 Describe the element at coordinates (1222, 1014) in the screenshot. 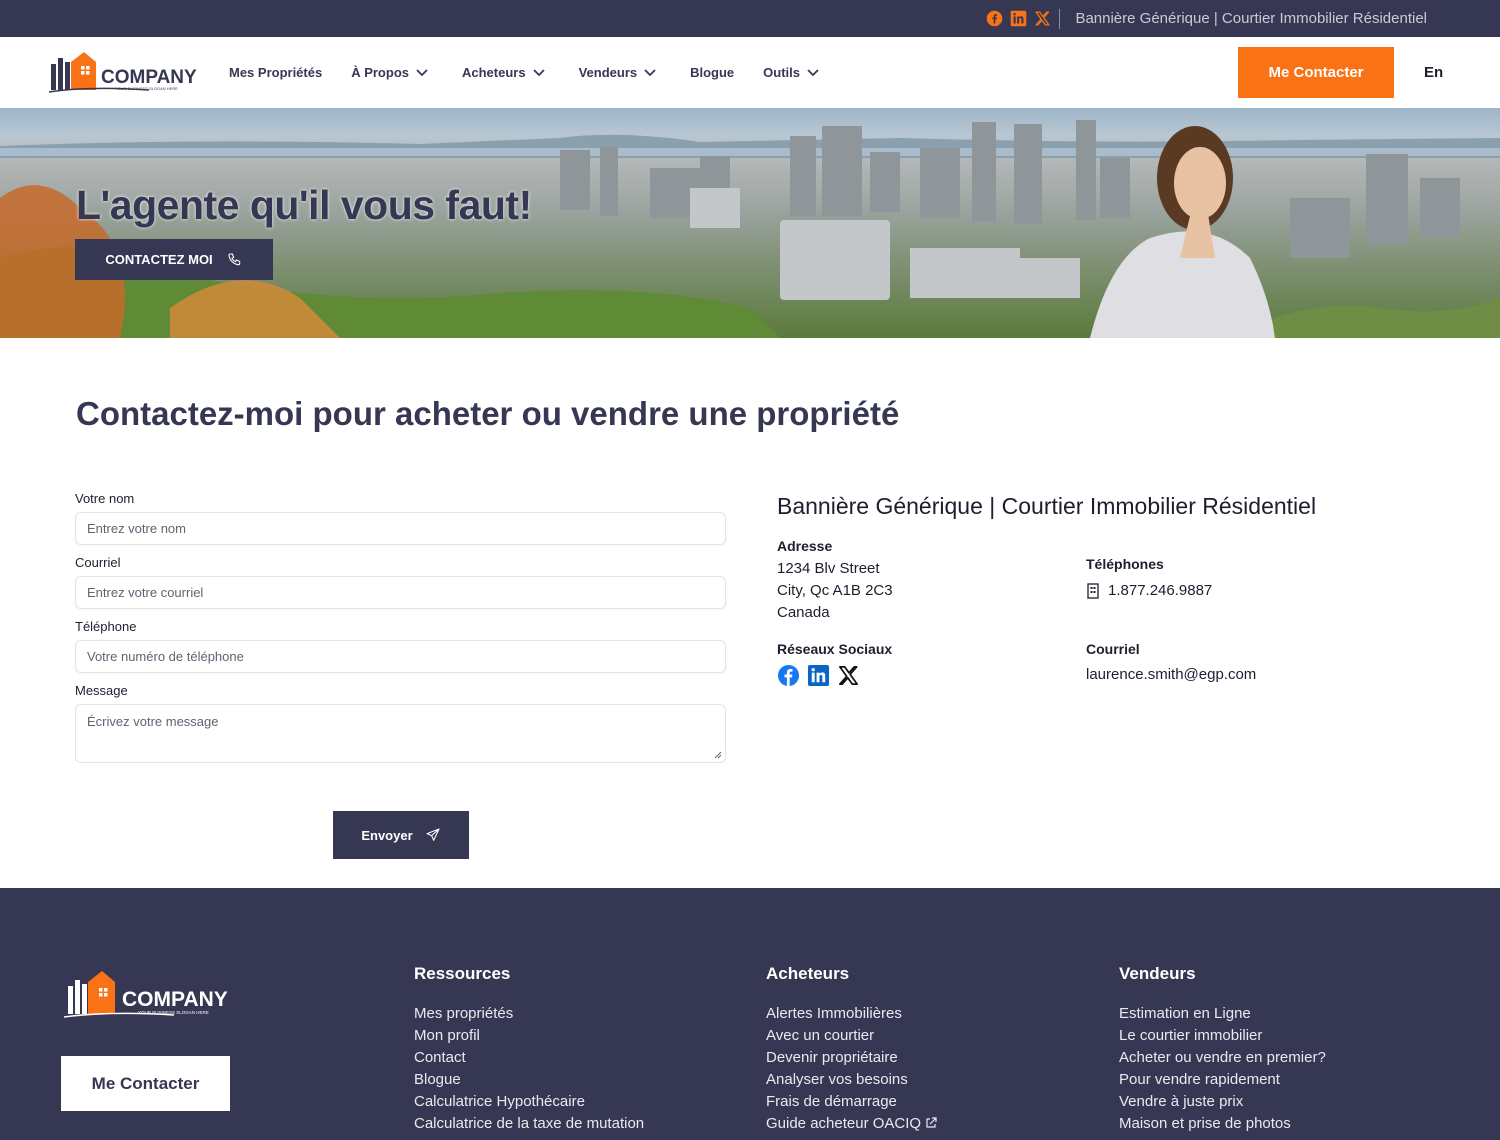

I see `footer-link: Estimation en Ligne` at that location.